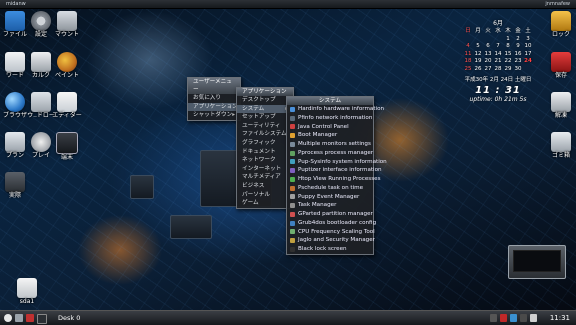  Describe the element at coordinates (42, 319) in the screenshot. I see `terminal-launcher-icon` at that location.